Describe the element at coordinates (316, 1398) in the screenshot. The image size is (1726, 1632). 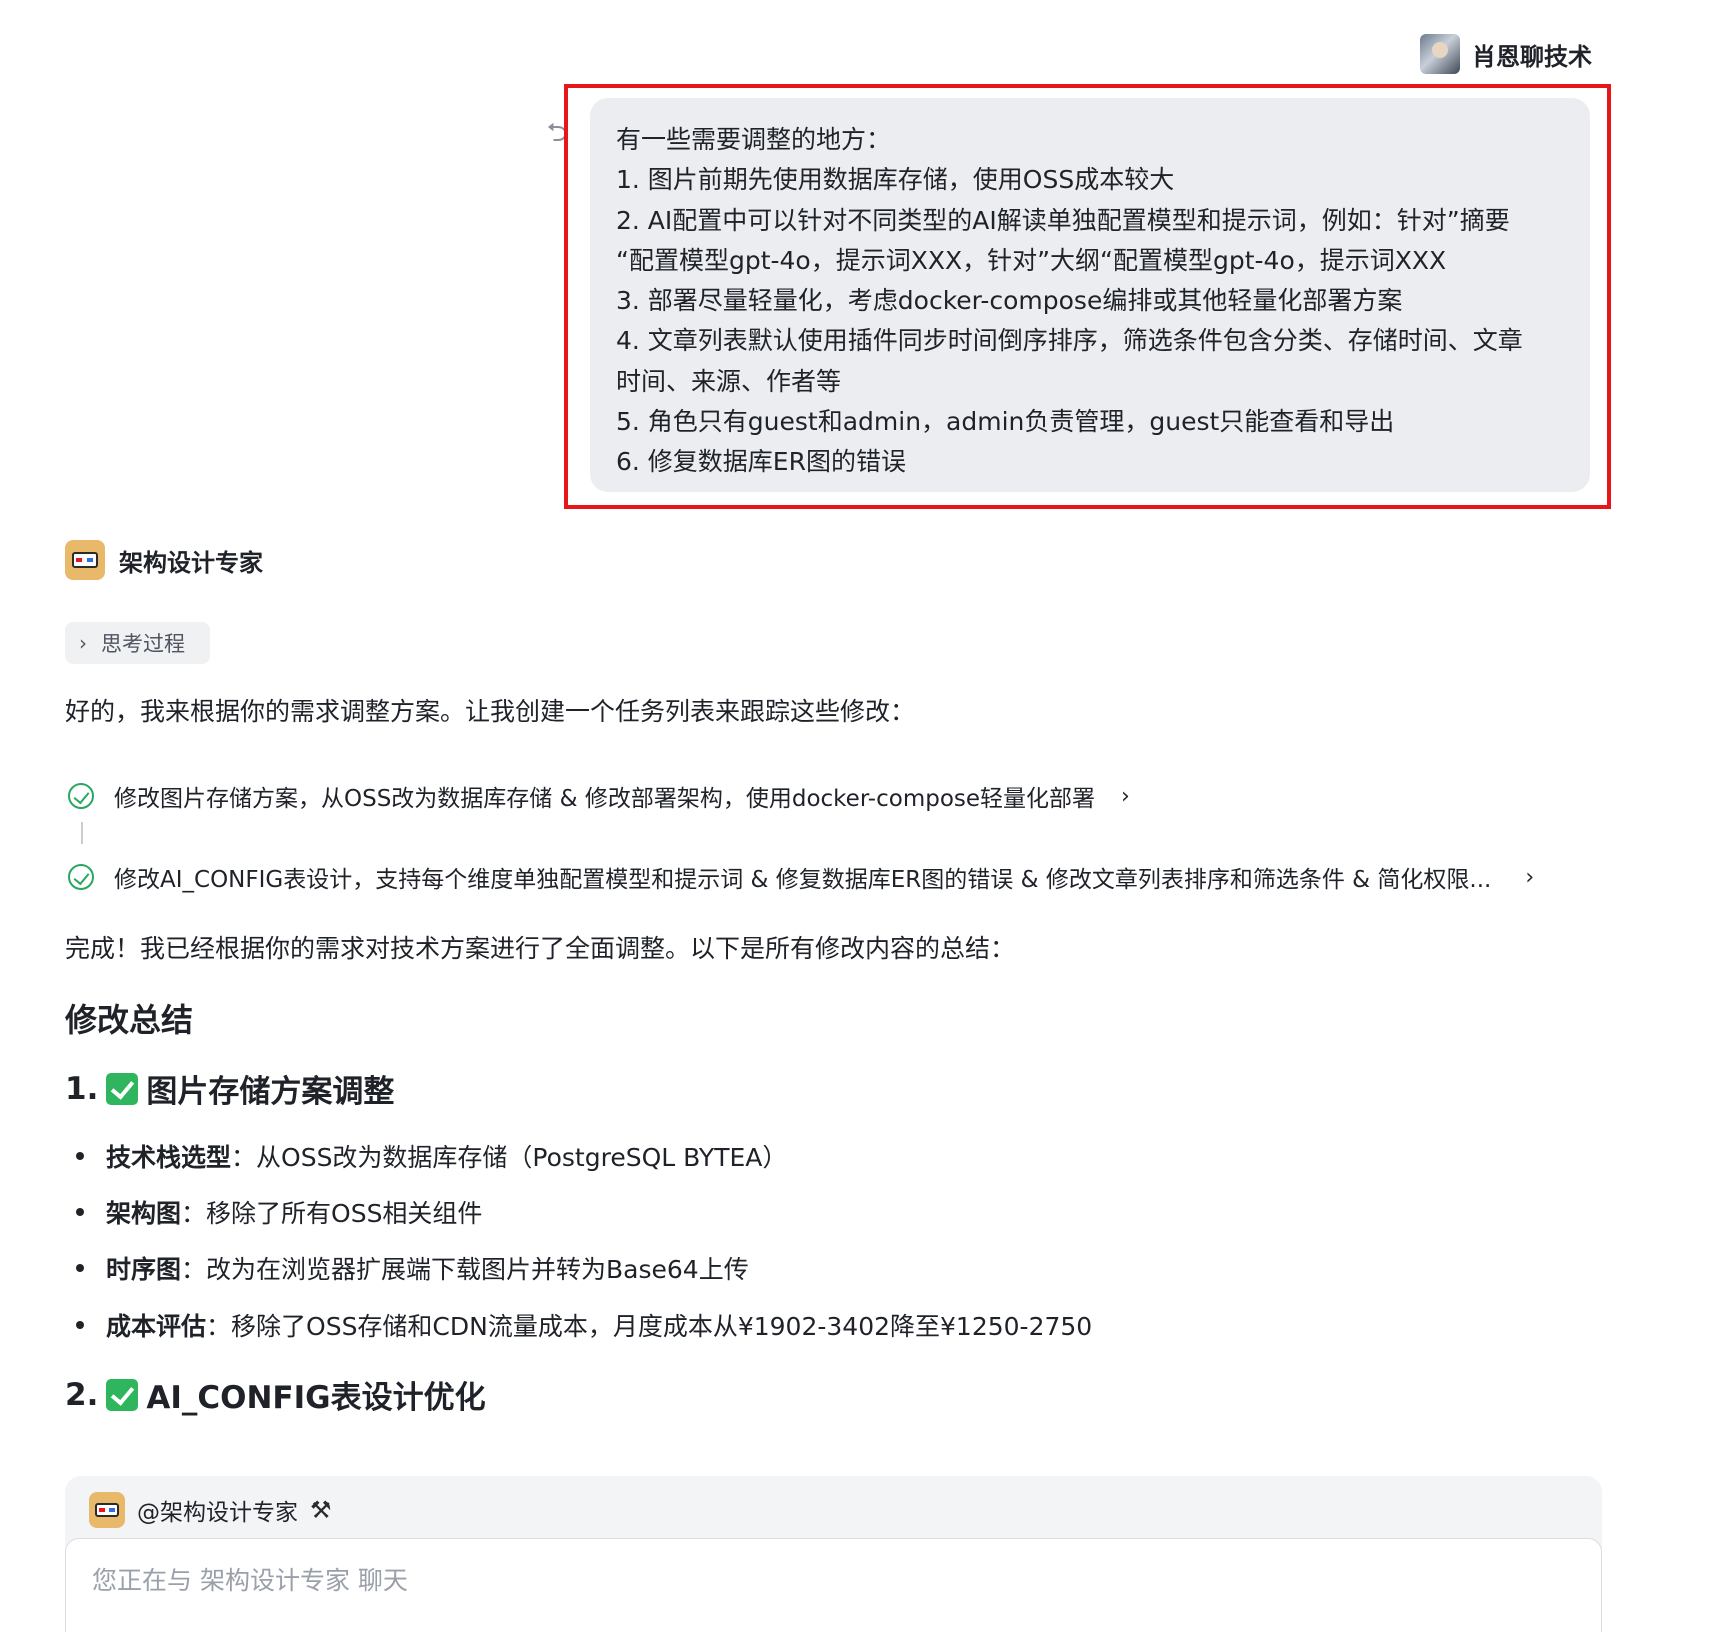
I see `section-title: AI_CONFIG表设计优化` at that location.